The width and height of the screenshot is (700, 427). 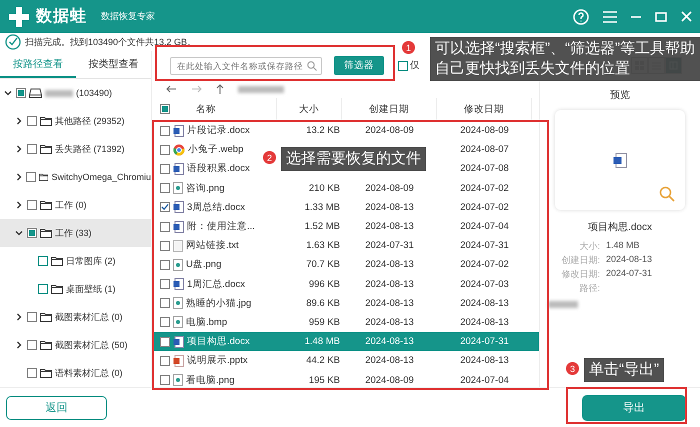 I want to click on app-subtitle: 数据恢复专家, so click(x=128, y=16).